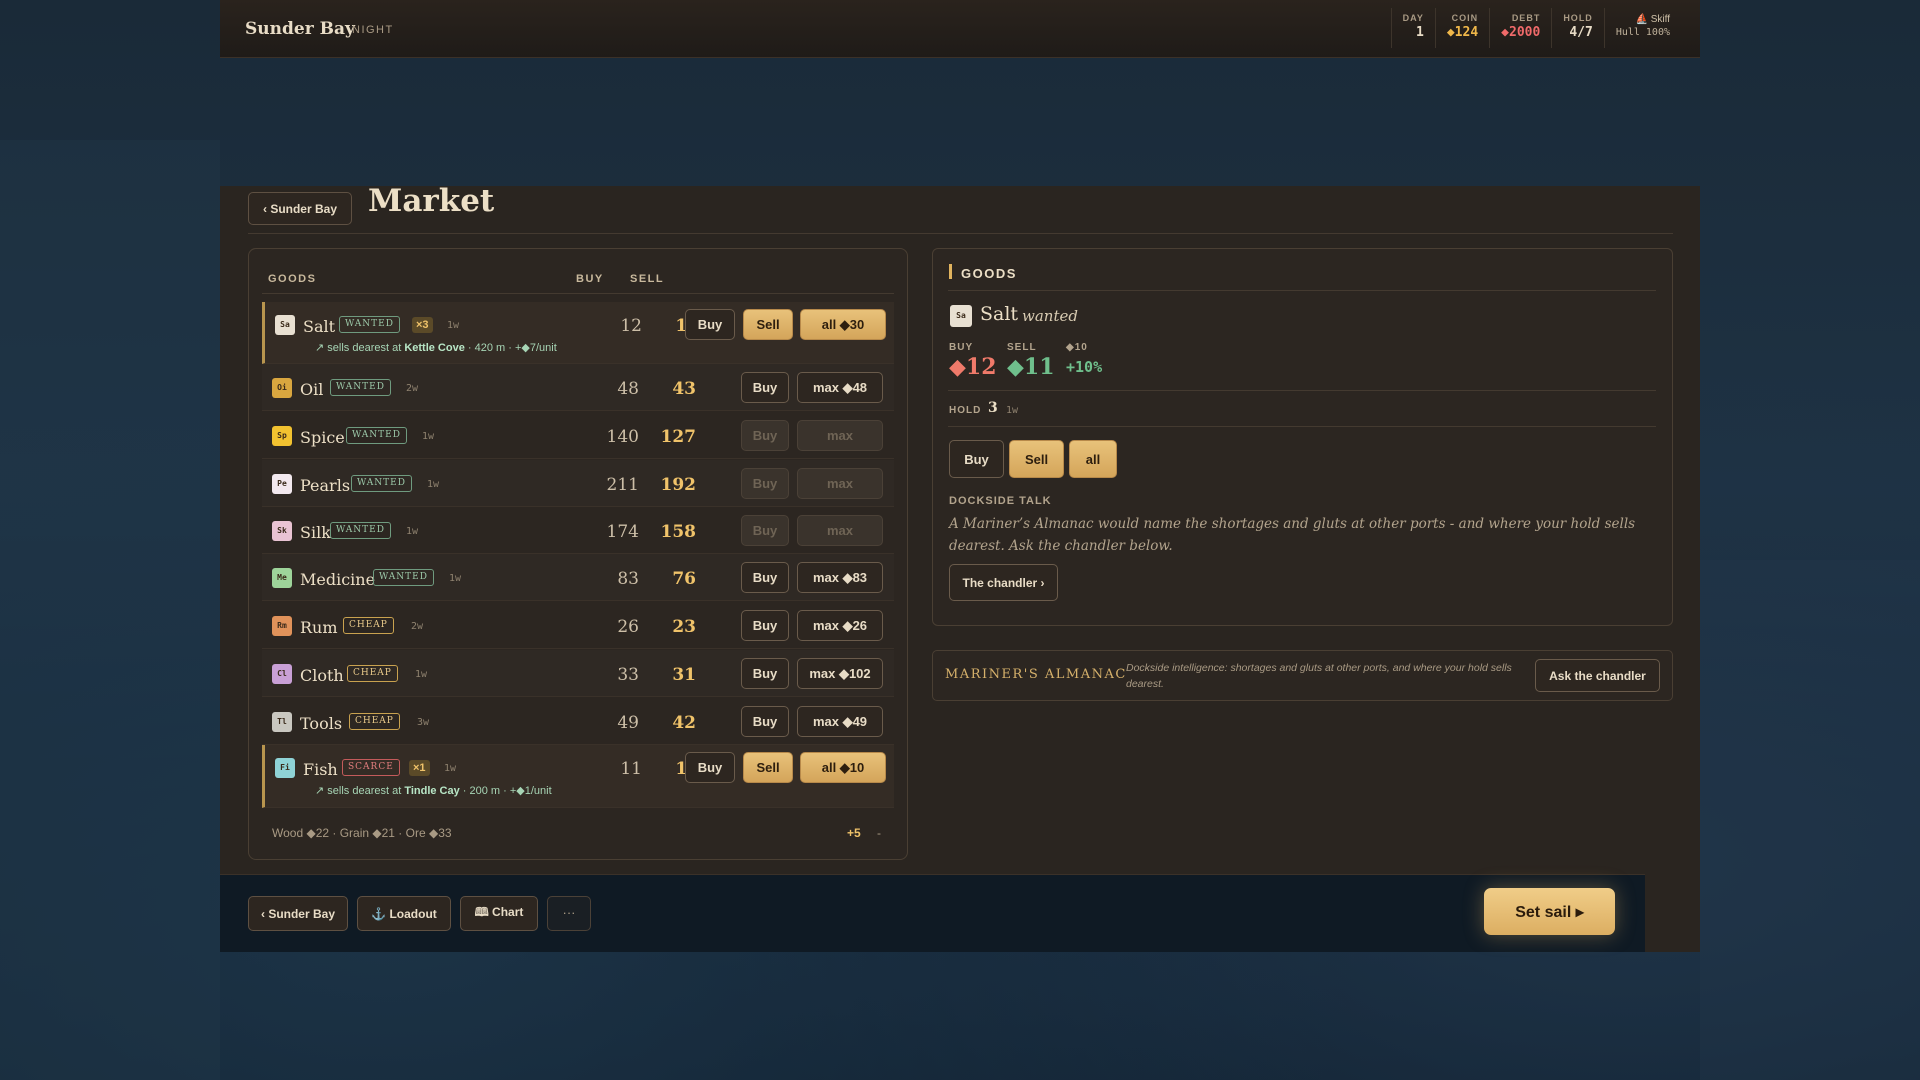  What do you see at coordinates (1597, 675) in the screenshot?
I see `ask-chandler-button: Ask the chandler` at bounding box center [1597, 675].